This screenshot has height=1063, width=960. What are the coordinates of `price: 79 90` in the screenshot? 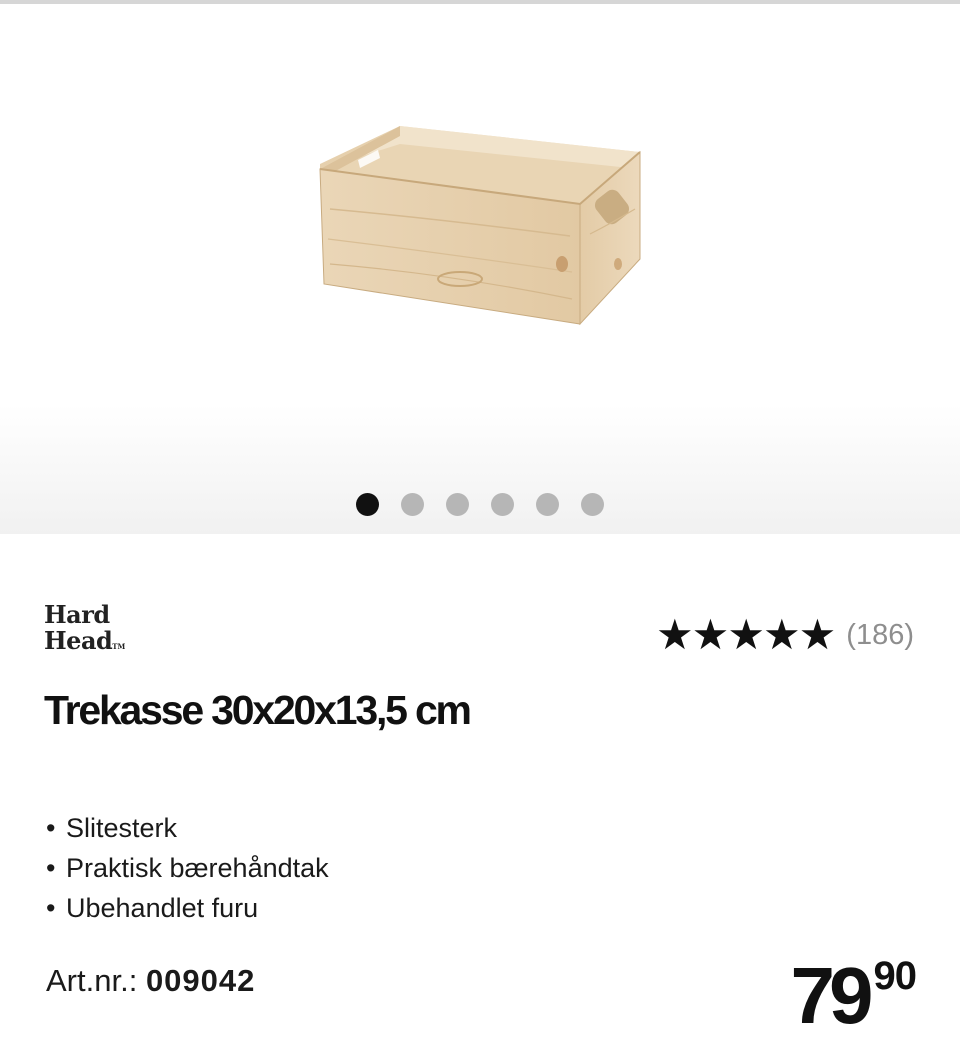 It's located at (853, 995).